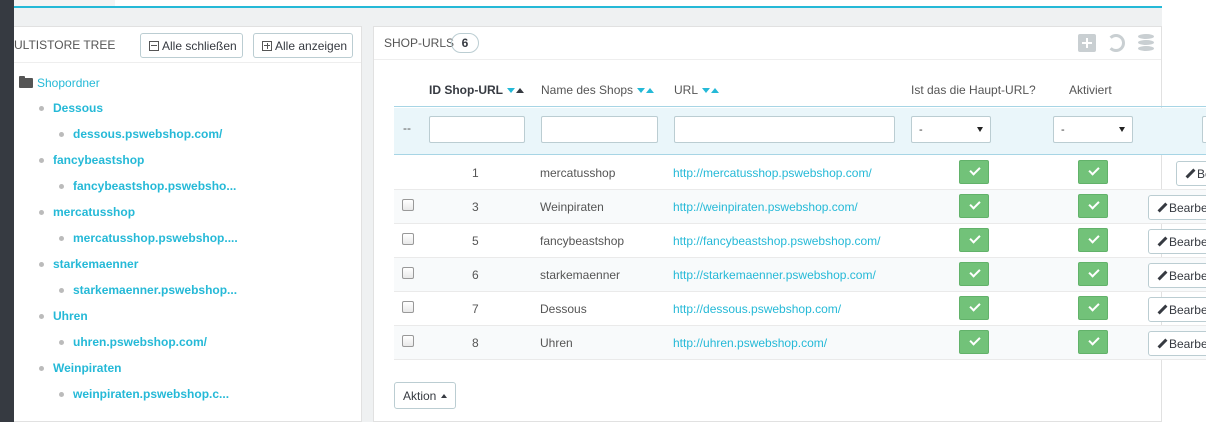 This screenshot has height=422, width=1206. I want to click on database-icon, so click(1147, 43).